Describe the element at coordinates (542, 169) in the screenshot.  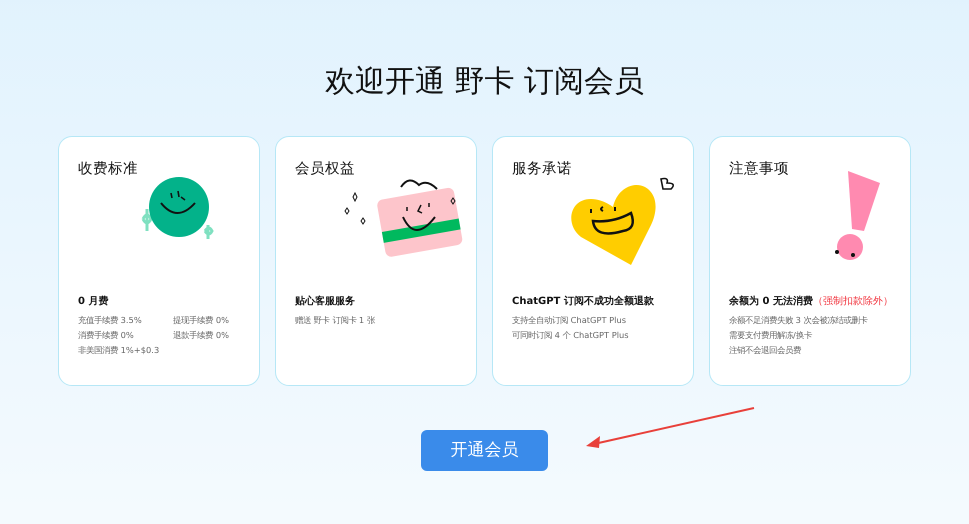
I see `card-title: 服务承诺` at that location.